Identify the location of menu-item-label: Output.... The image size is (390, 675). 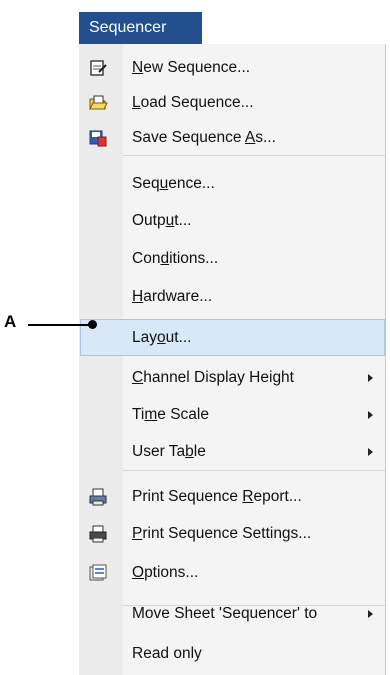
(162, 220).